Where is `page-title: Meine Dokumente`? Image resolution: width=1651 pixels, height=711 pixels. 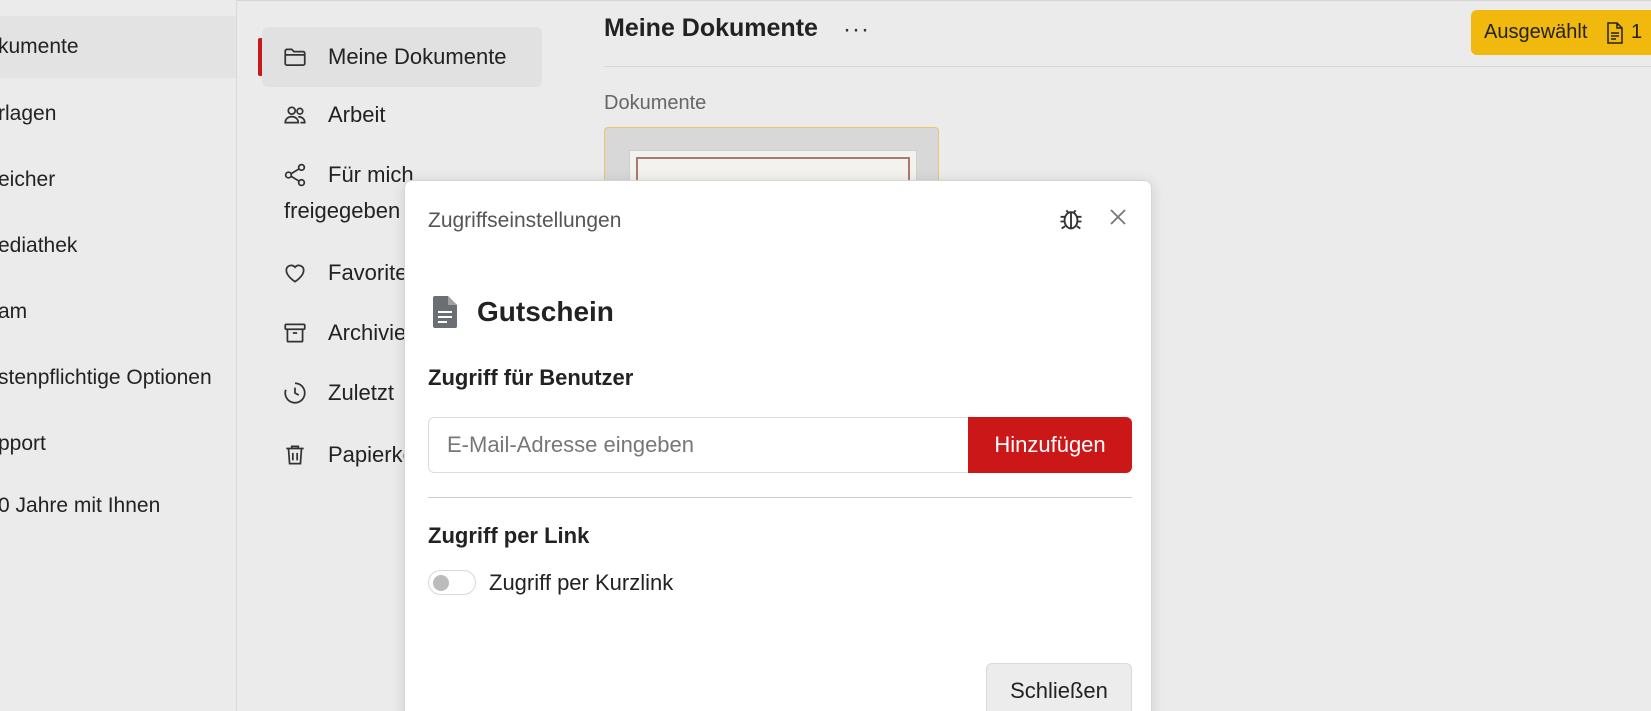 page-title: Meine Dokumente is located at coordinates (711, 28).